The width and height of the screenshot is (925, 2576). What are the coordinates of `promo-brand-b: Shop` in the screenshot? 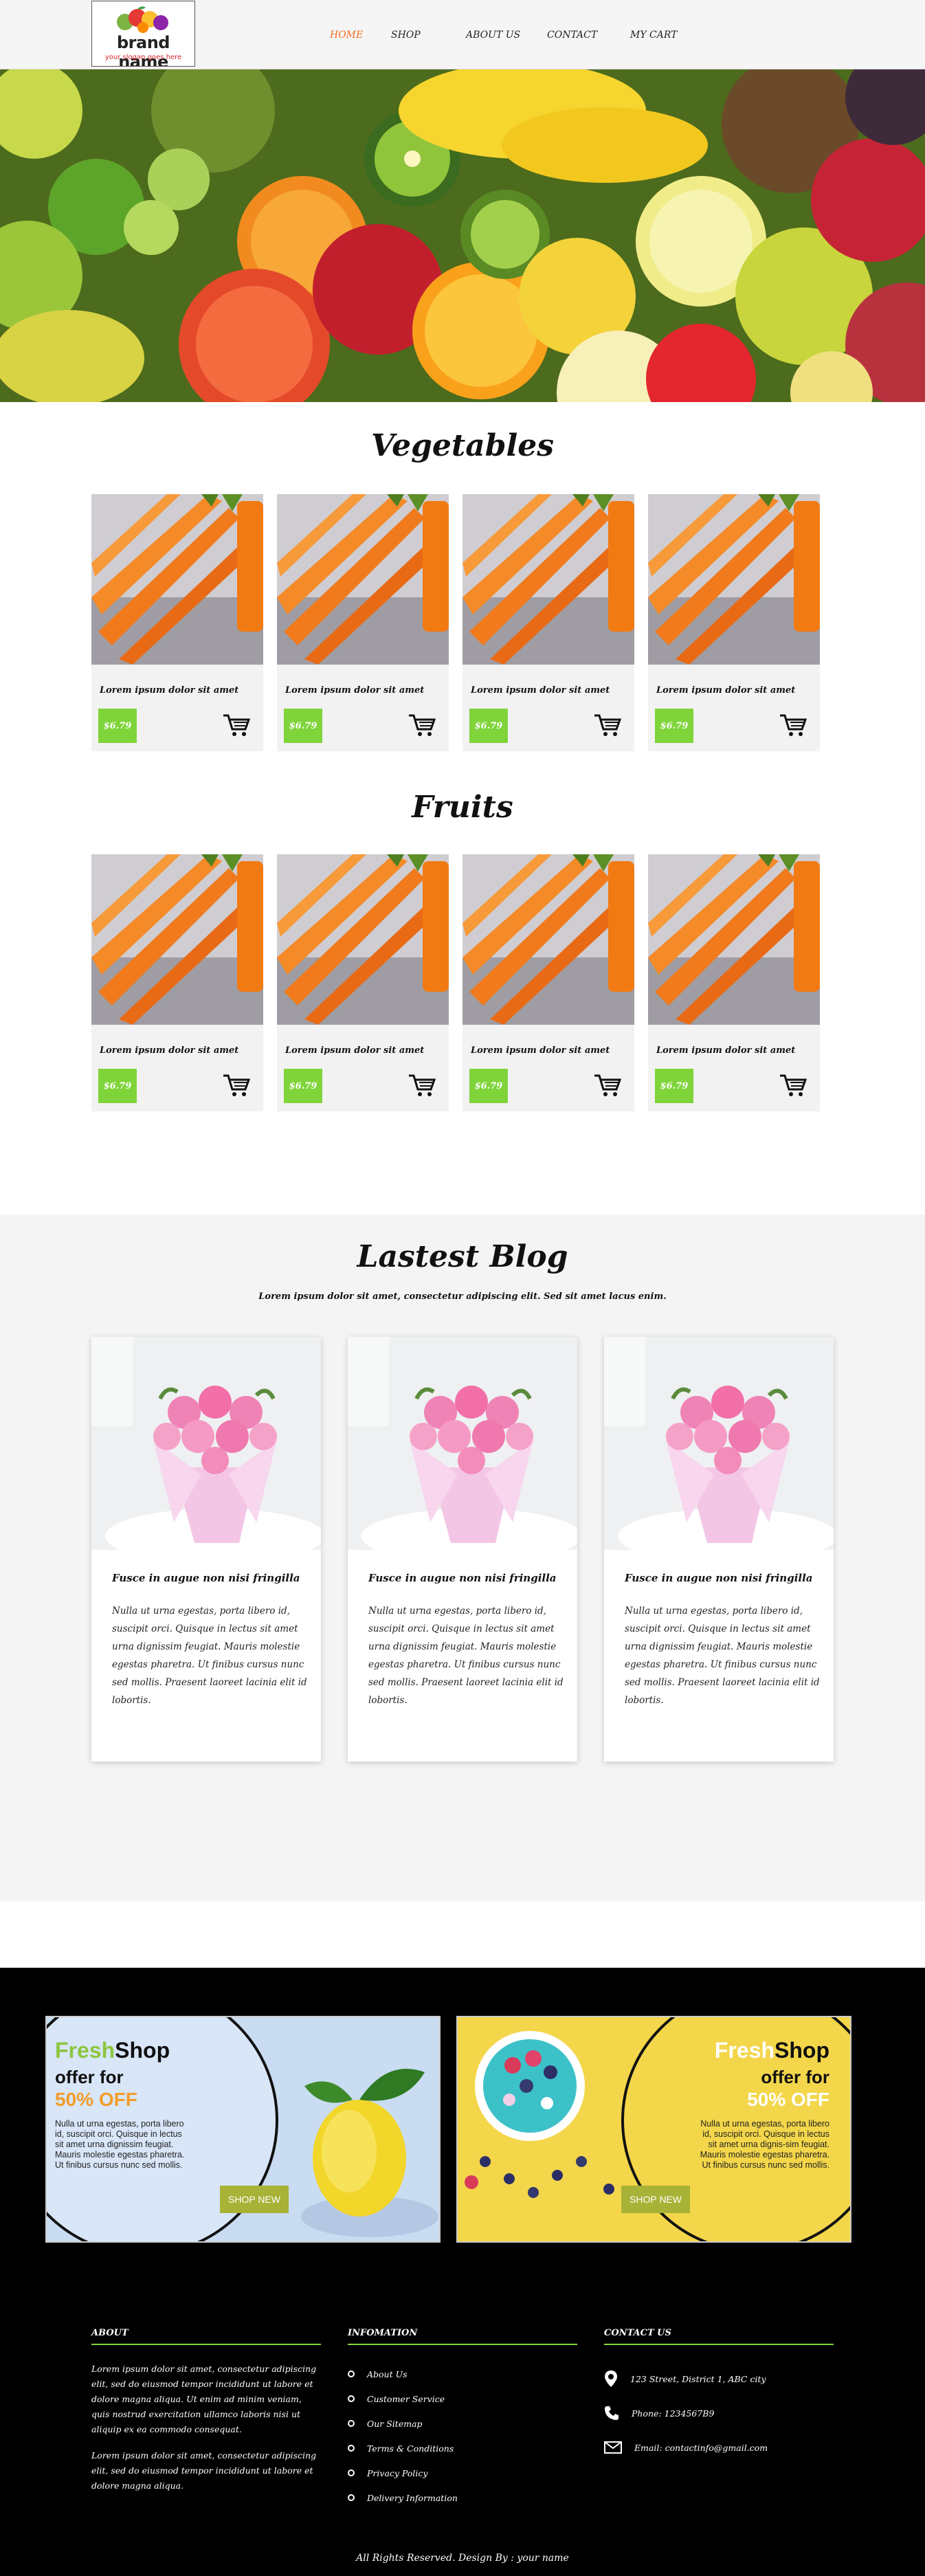 It's located at (142, 2050).